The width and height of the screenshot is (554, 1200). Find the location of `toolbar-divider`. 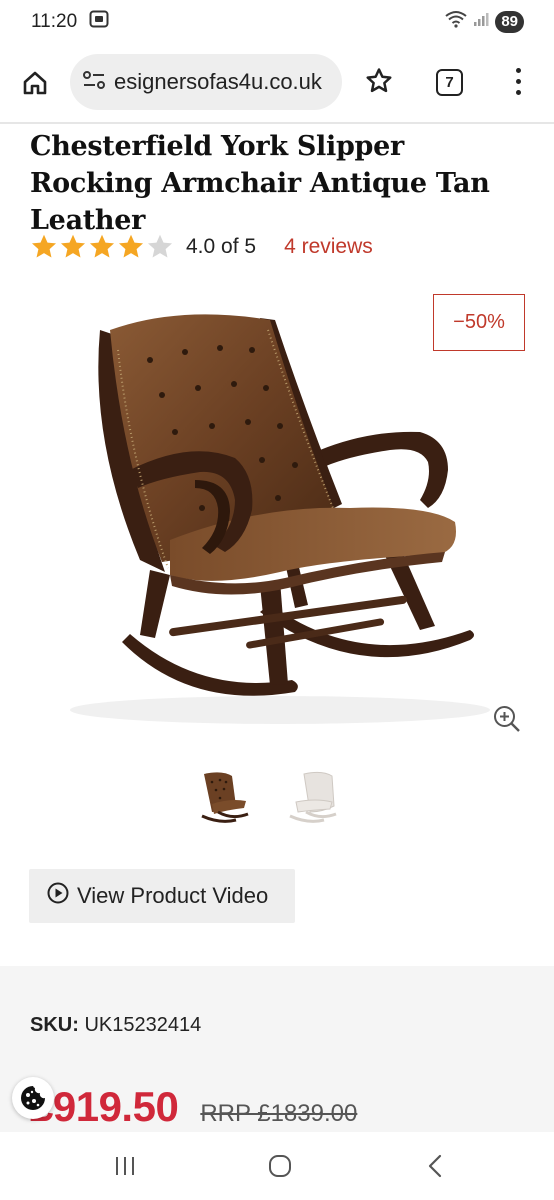

toolbar-divider is located at coordinates (277, 123).